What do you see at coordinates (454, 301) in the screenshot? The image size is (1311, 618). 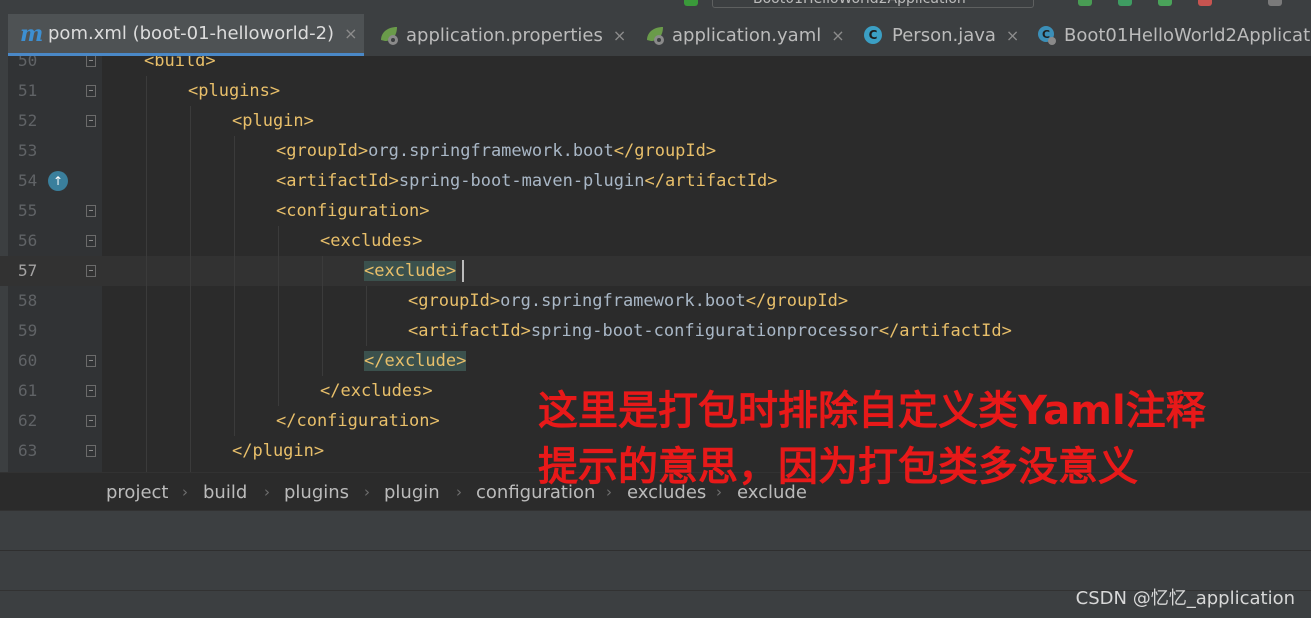 I see `xml-tag: <groupId>` at bounding box center [454, 301].